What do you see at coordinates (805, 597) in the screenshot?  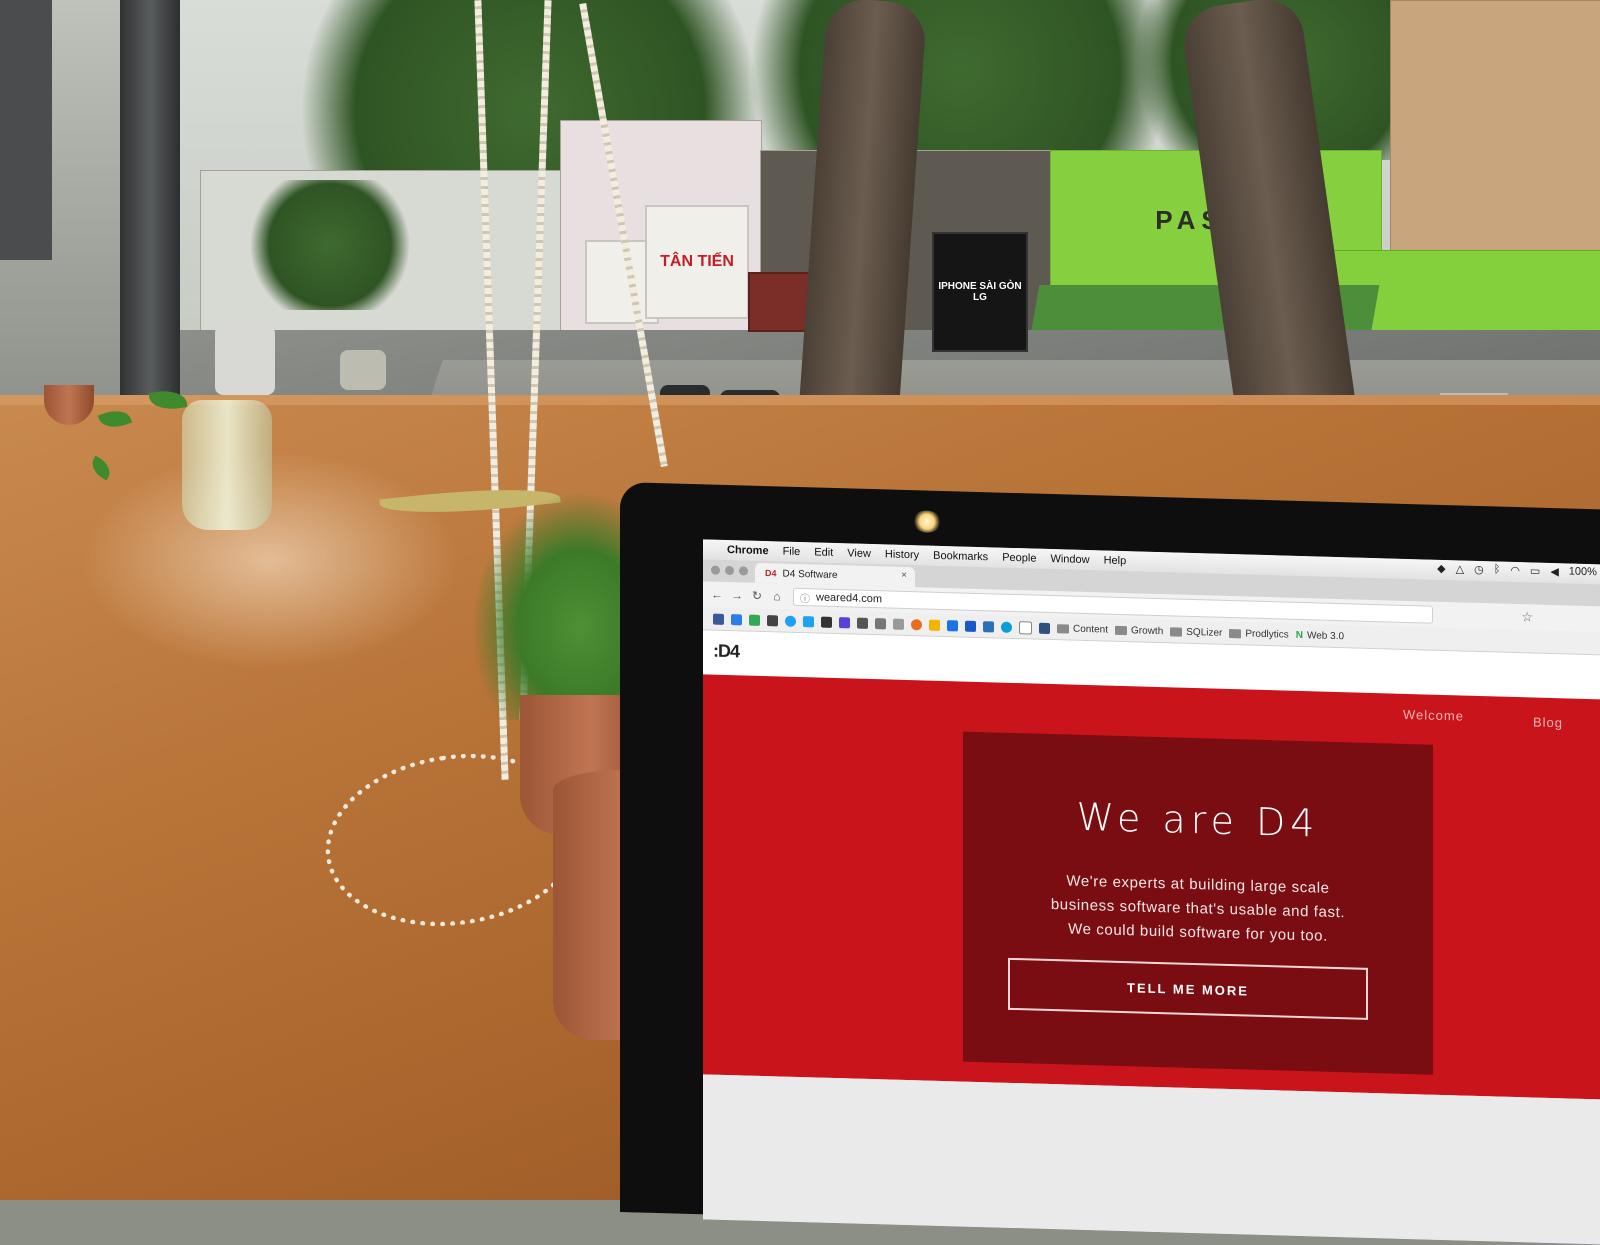 I see `info-icon: ⓘ` at bounding box center [805, 597].